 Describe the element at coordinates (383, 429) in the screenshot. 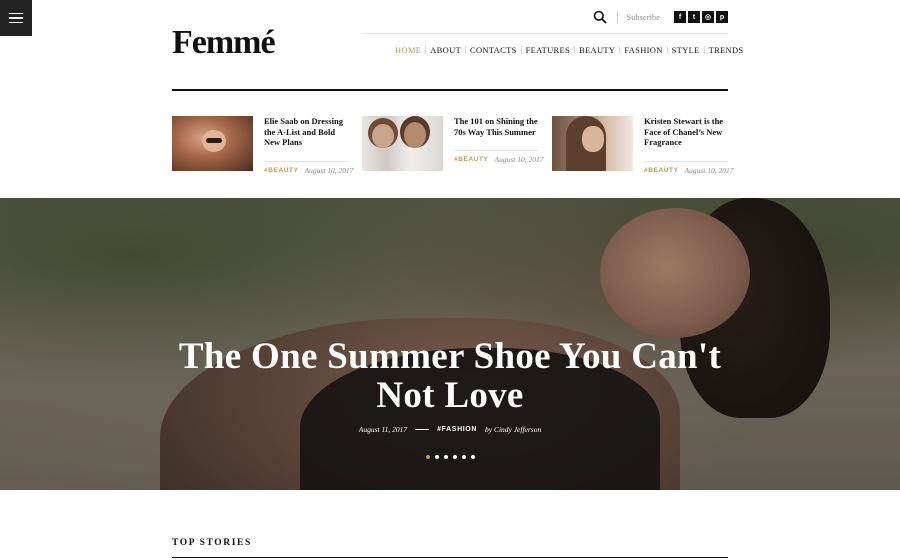

I see `hero-date: August 11, 2017` at that location.